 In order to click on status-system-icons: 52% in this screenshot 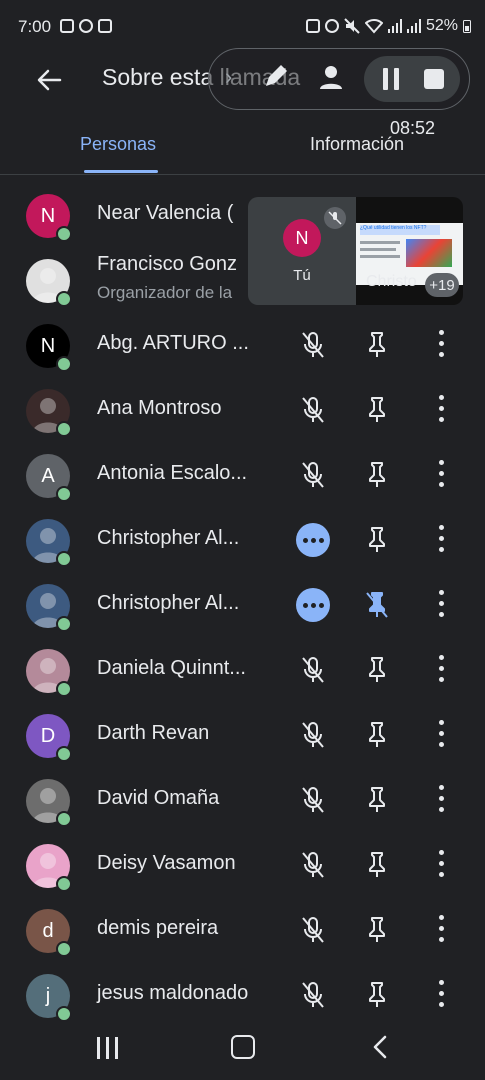, I will do `click(388, 26)`.